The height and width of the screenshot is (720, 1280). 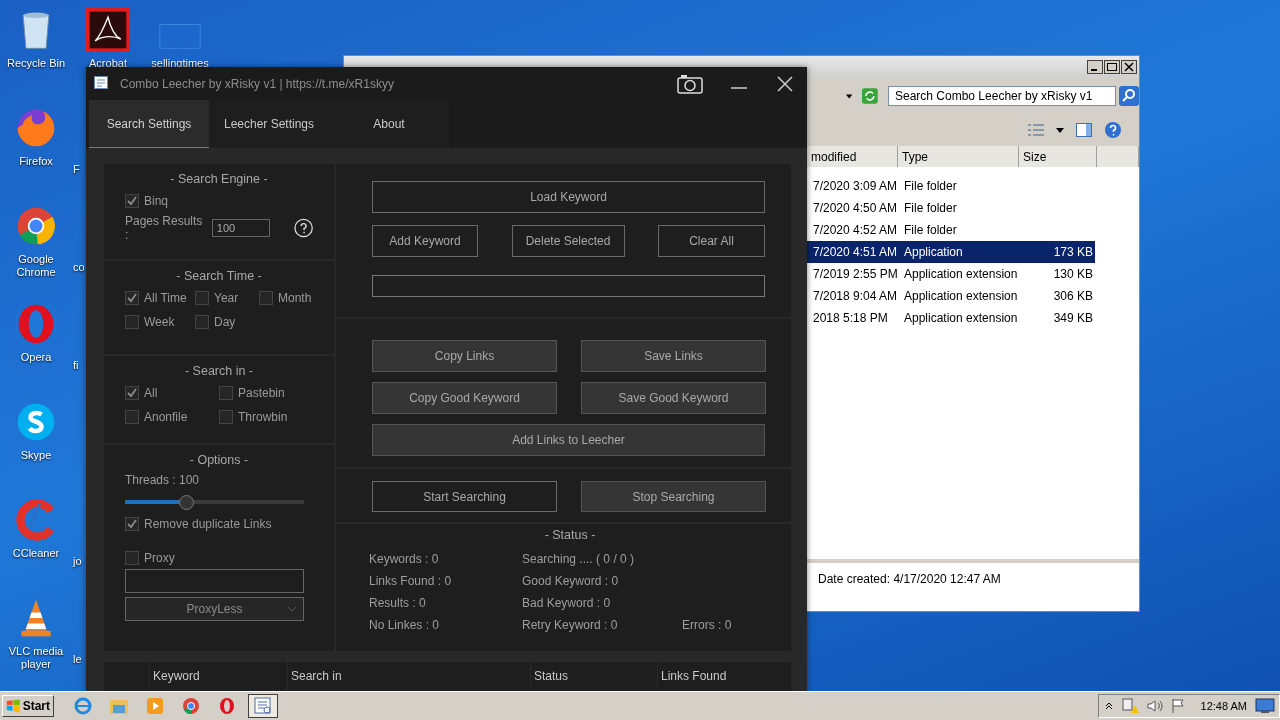 What do you see at coordinates (1084, 130) in the screenshot?
I see `preview-pane-icon` at bounding box center [1084, 130].